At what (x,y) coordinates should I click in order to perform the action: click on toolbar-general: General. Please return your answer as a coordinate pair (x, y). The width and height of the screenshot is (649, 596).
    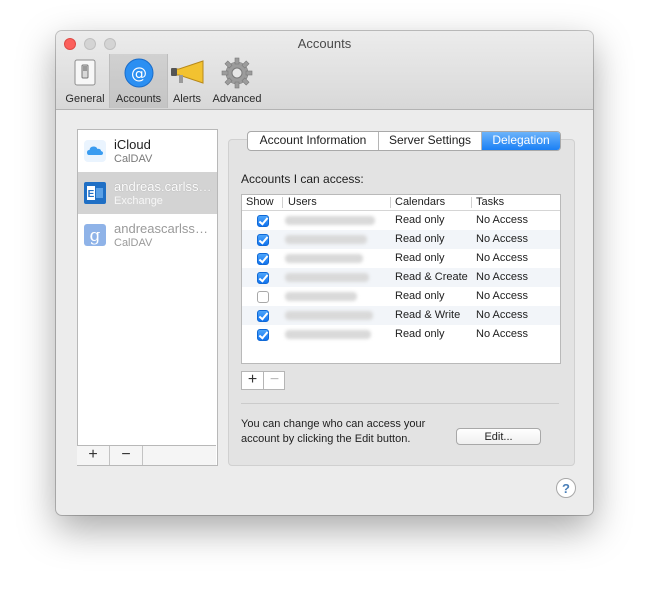
    Looking at the image, I should click on (85, 81).